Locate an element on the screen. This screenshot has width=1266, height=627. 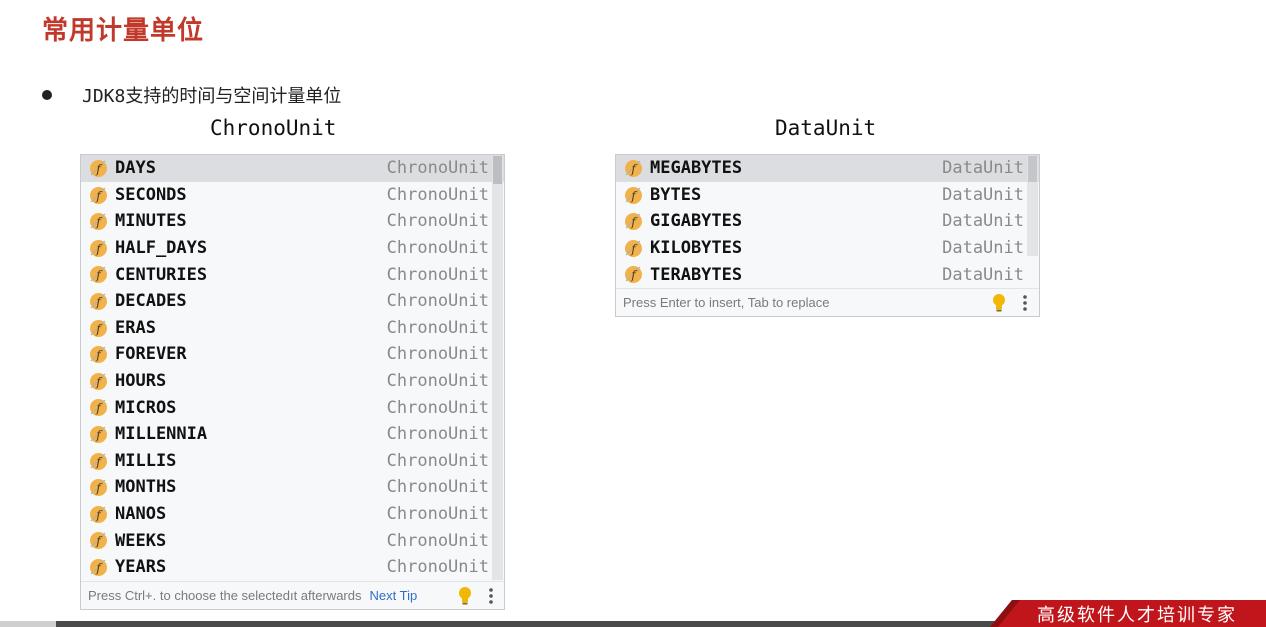
completion-item: f SECONDS ChronoUnit is located at coordinates (292, 195).